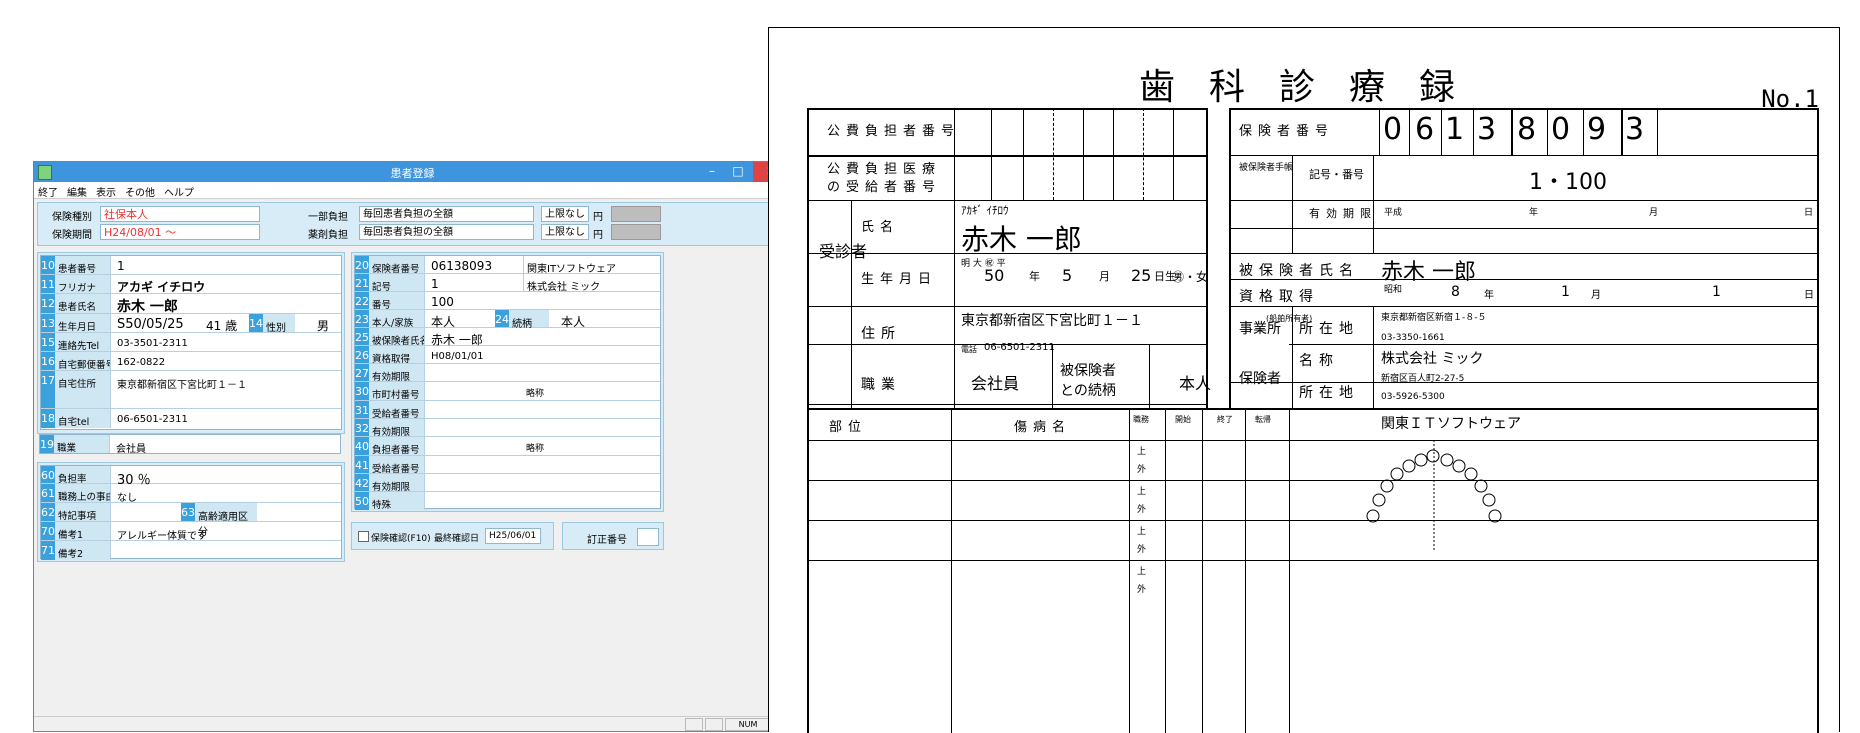 The height and width of the screenshot is (733, 1860). I want to click on occupation-value: 会社員, so click(131, 445).